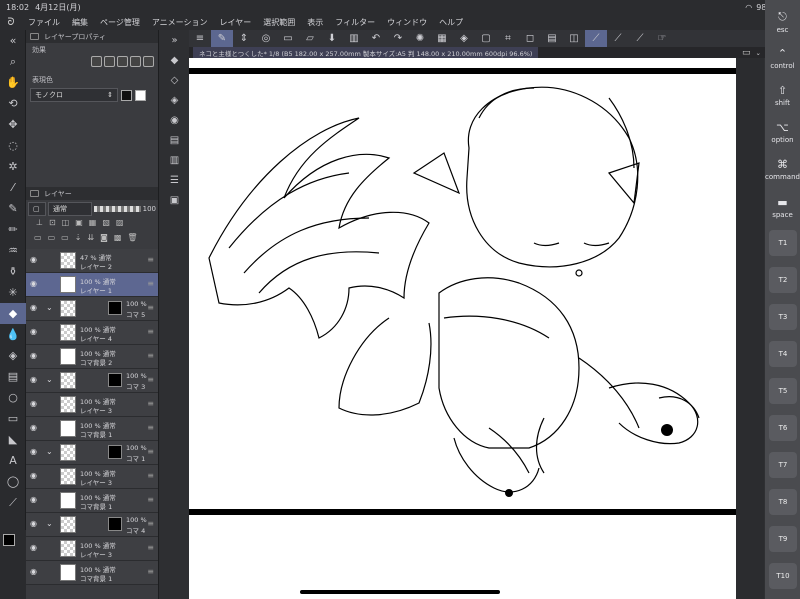 The height and width of the screenshot is (599, 800). Describe the element at coordinates (315, 22) in the screenshot. I see `menu-view: 表示` at that location.